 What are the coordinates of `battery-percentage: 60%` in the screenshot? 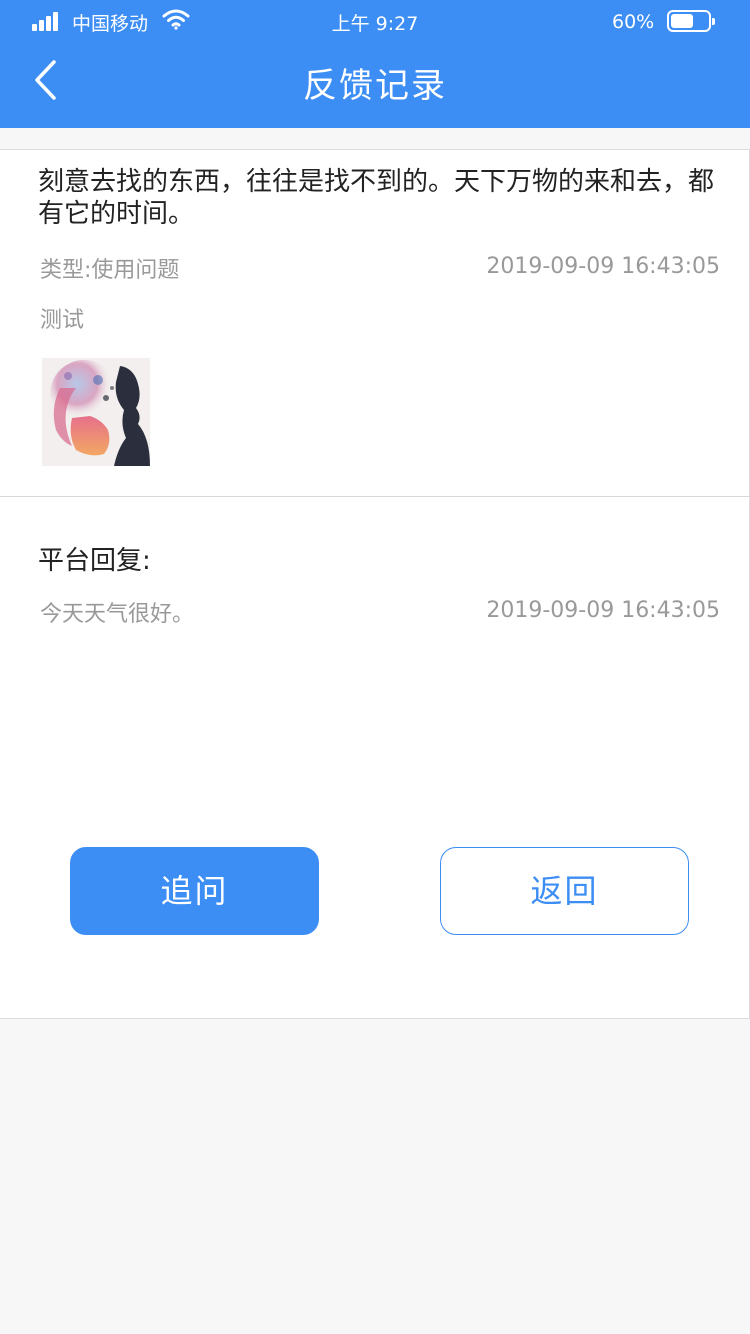 It's located at (633, 22).